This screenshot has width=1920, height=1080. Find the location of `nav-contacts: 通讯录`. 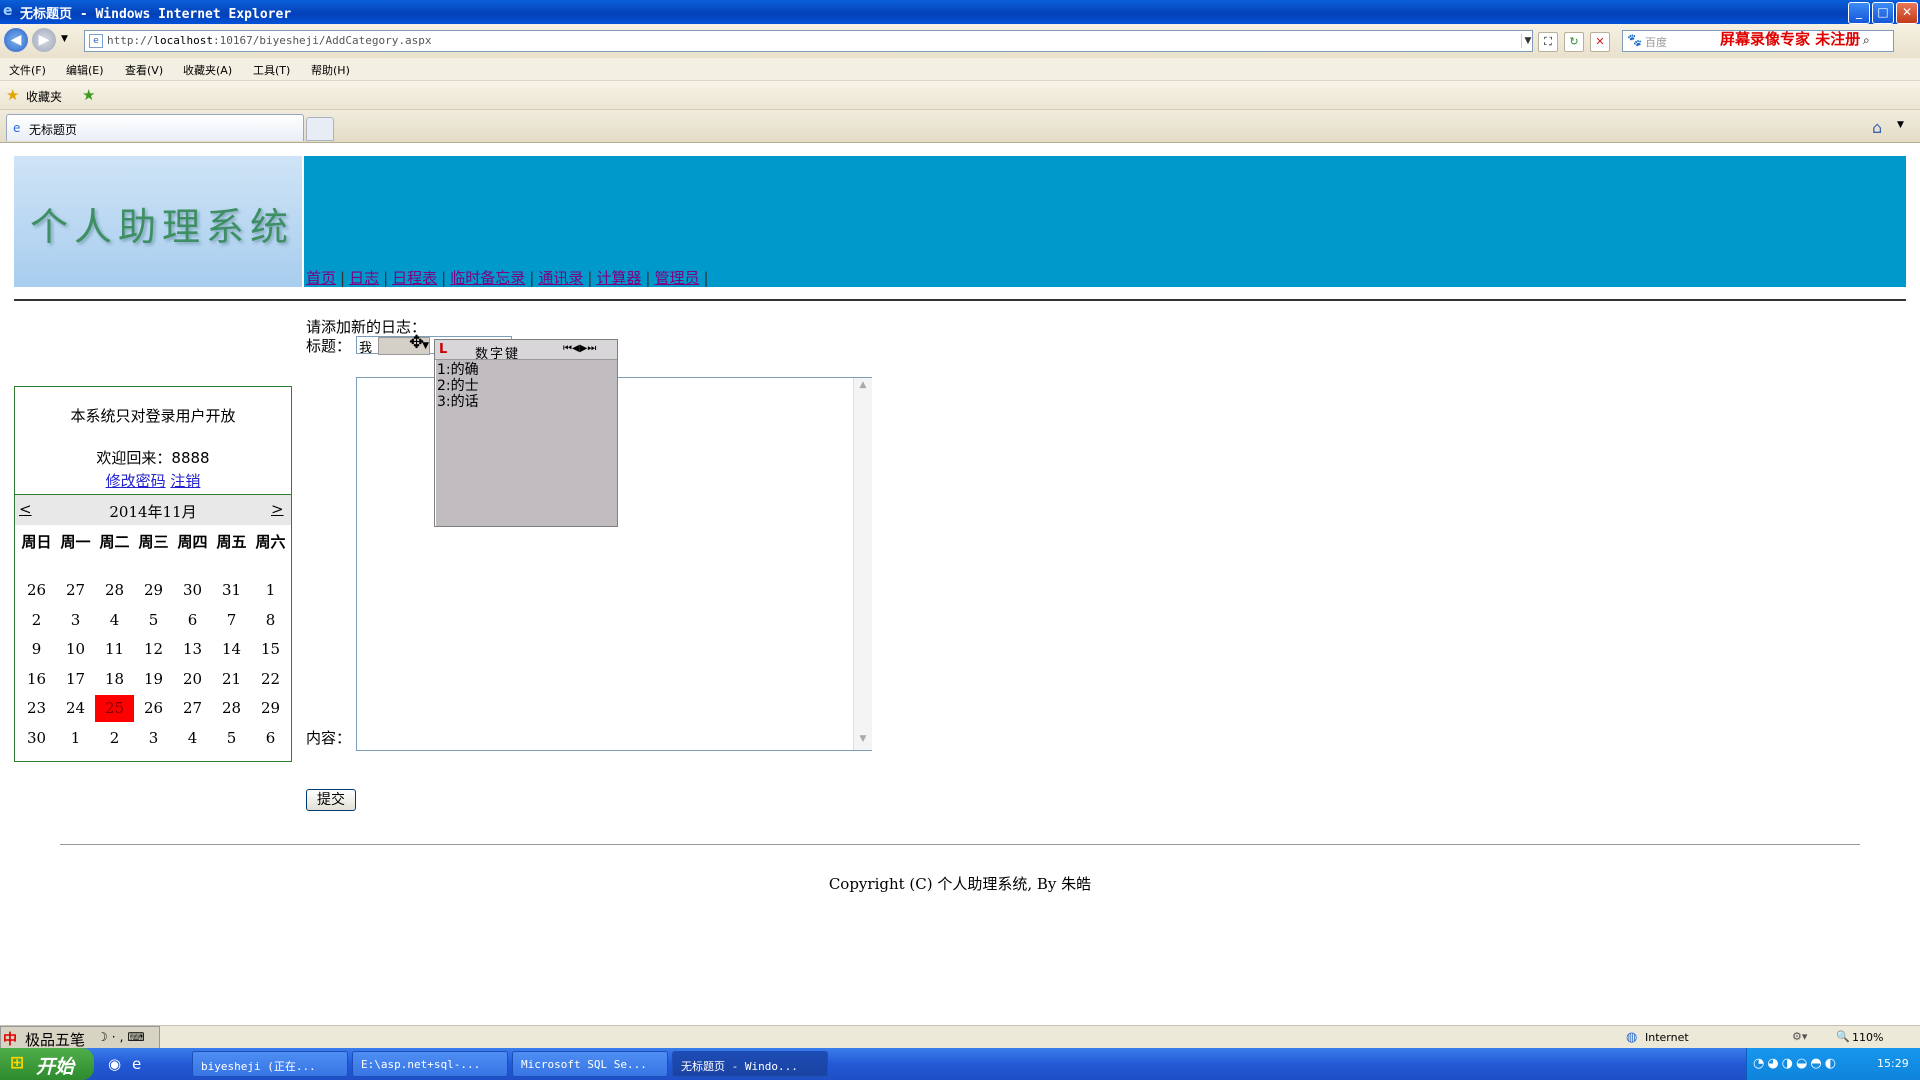

nav-contacts: 通讯录 is located at coordinates (560, 278).